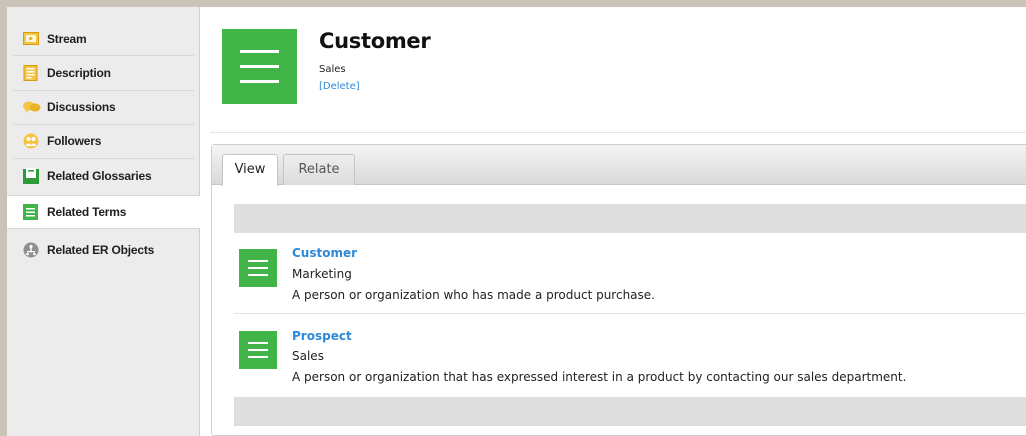  Describe the element at coordinates (324, 253) in the screenshot. I see `term-name-link: Customer` at that location.